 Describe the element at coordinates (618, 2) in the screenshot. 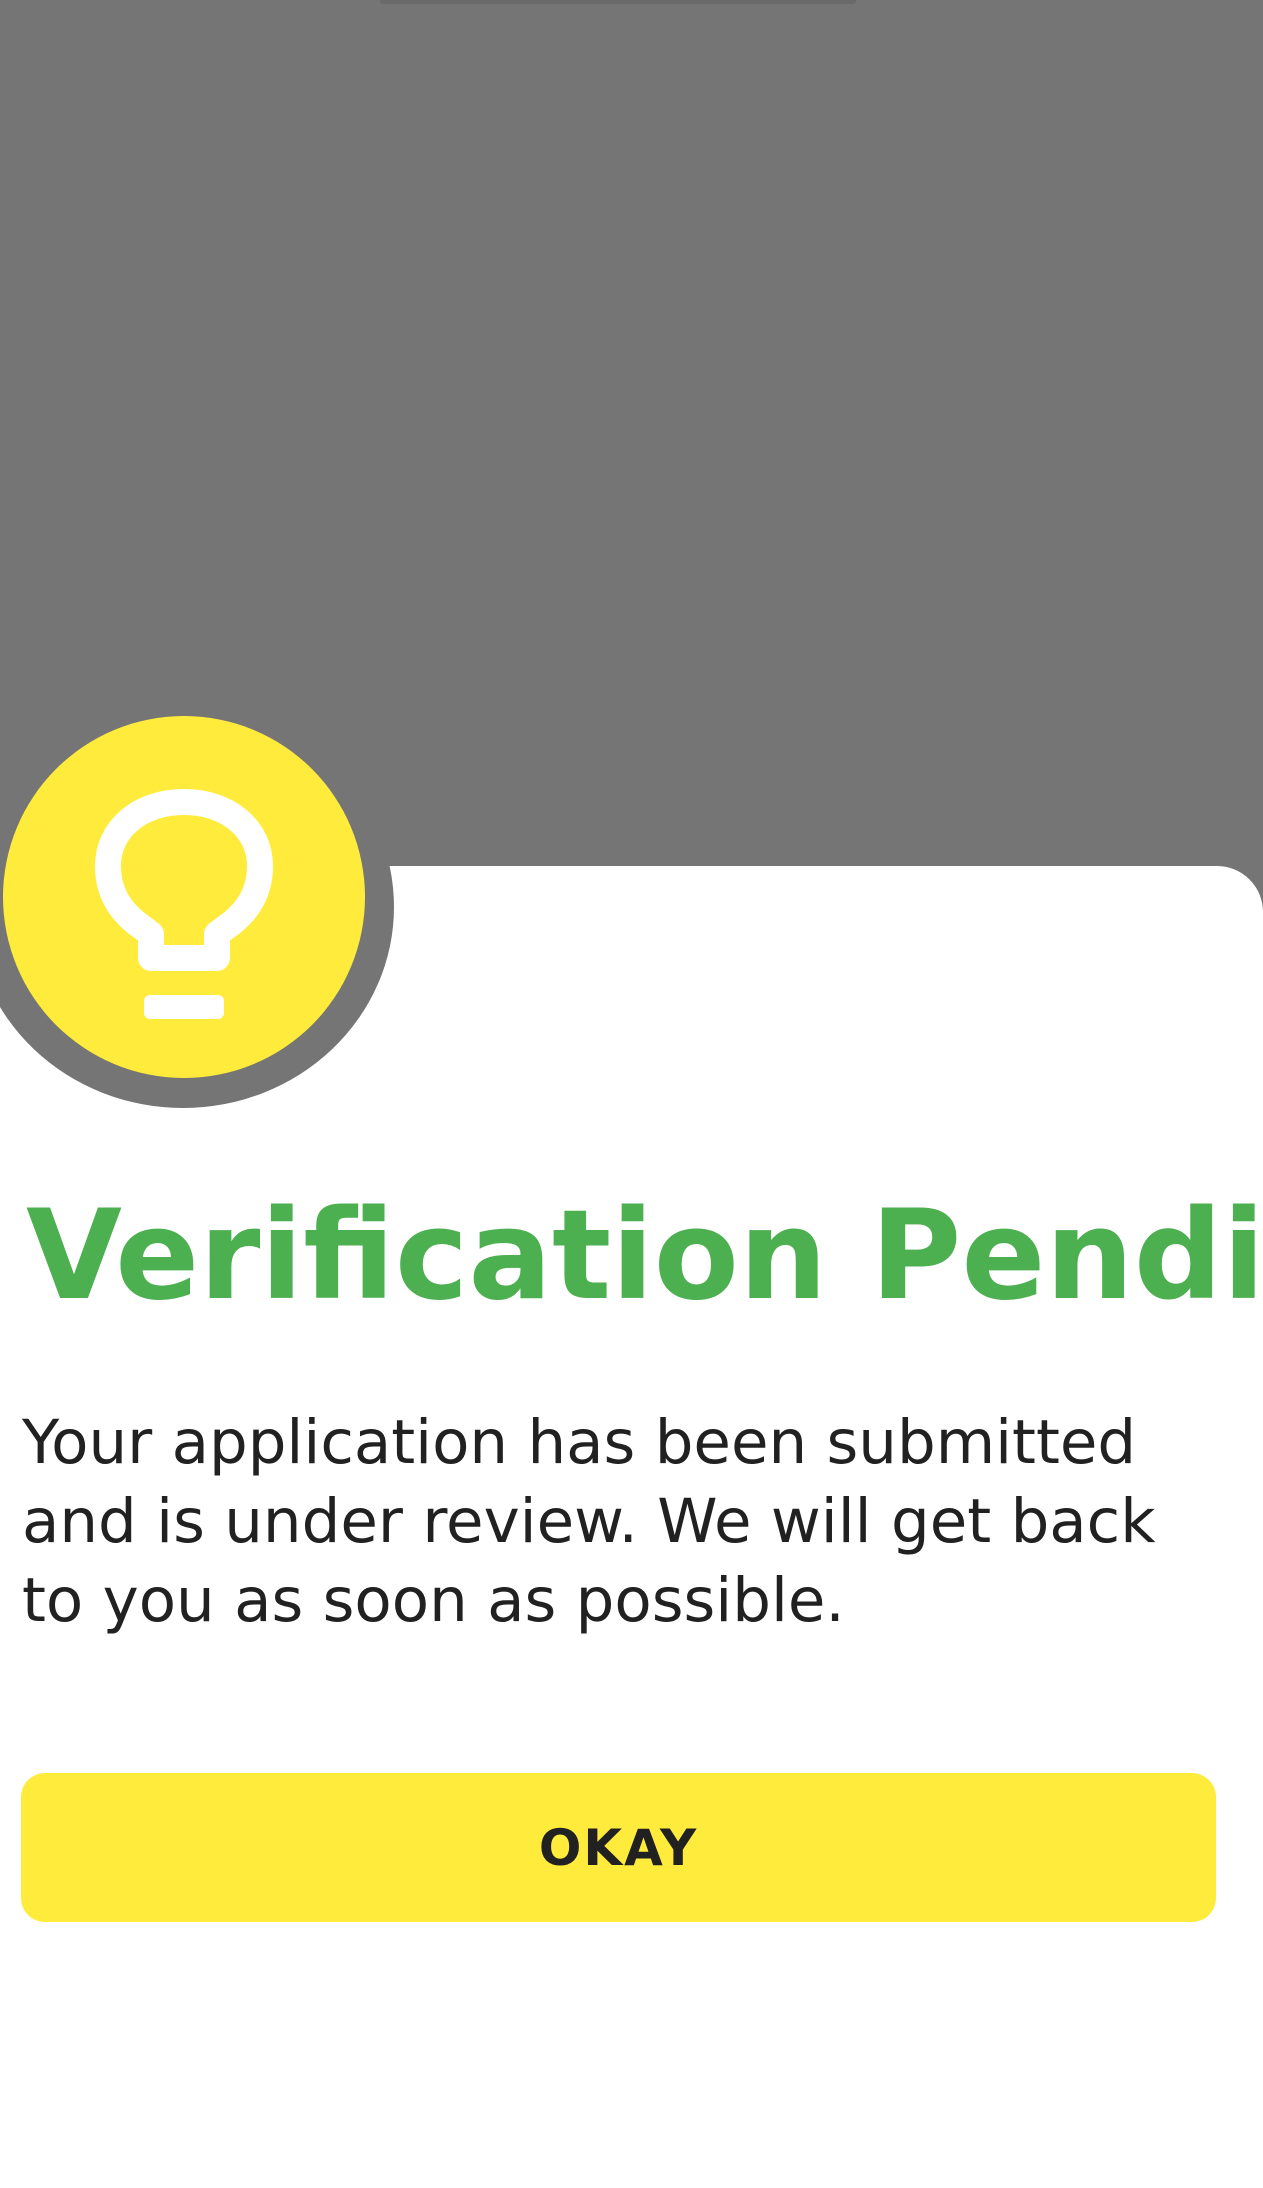

I see `top-handle` at that location.